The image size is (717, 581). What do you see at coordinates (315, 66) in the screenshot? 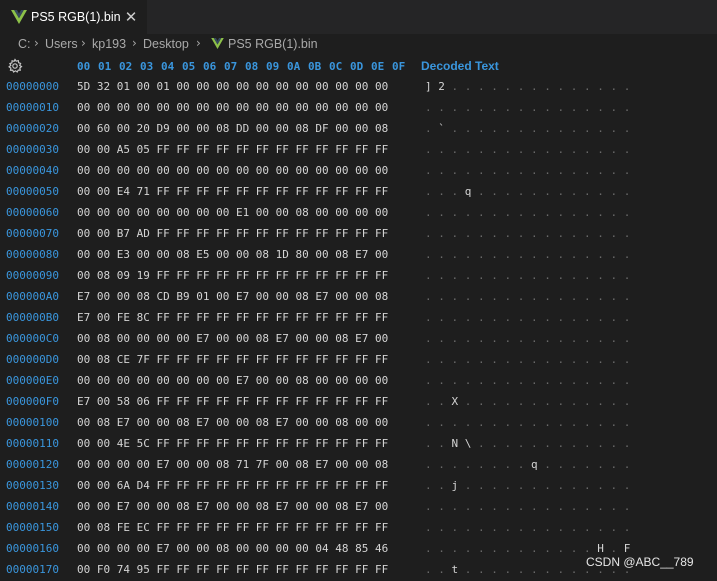
I see `column-header-byte: 0B` at bounding box center [315, 66].